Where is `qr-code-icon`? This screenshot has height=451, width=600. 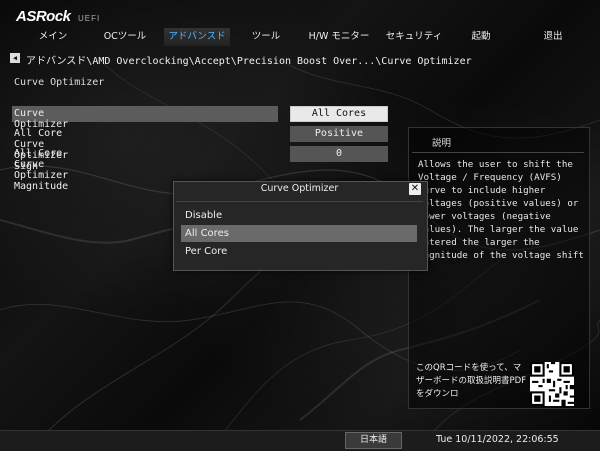 qr-code-icon is located at coordinates (552, 384).